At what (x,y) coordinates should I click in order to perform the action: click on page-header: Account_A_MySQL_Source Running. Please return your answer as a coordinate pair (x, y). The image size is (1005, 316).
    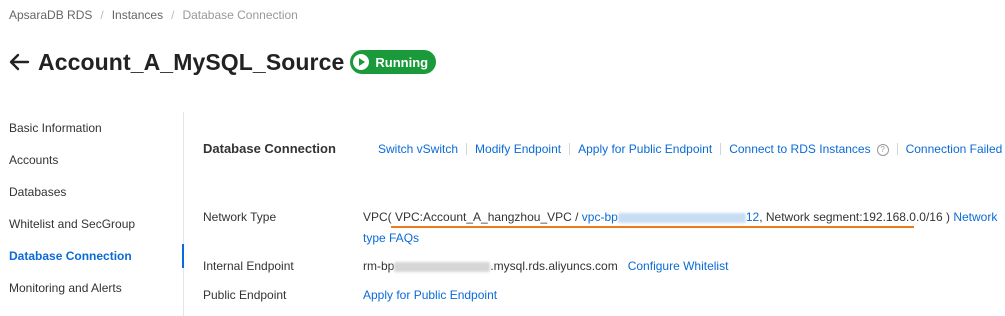
    Looking at the image, I should click on (222, 62).